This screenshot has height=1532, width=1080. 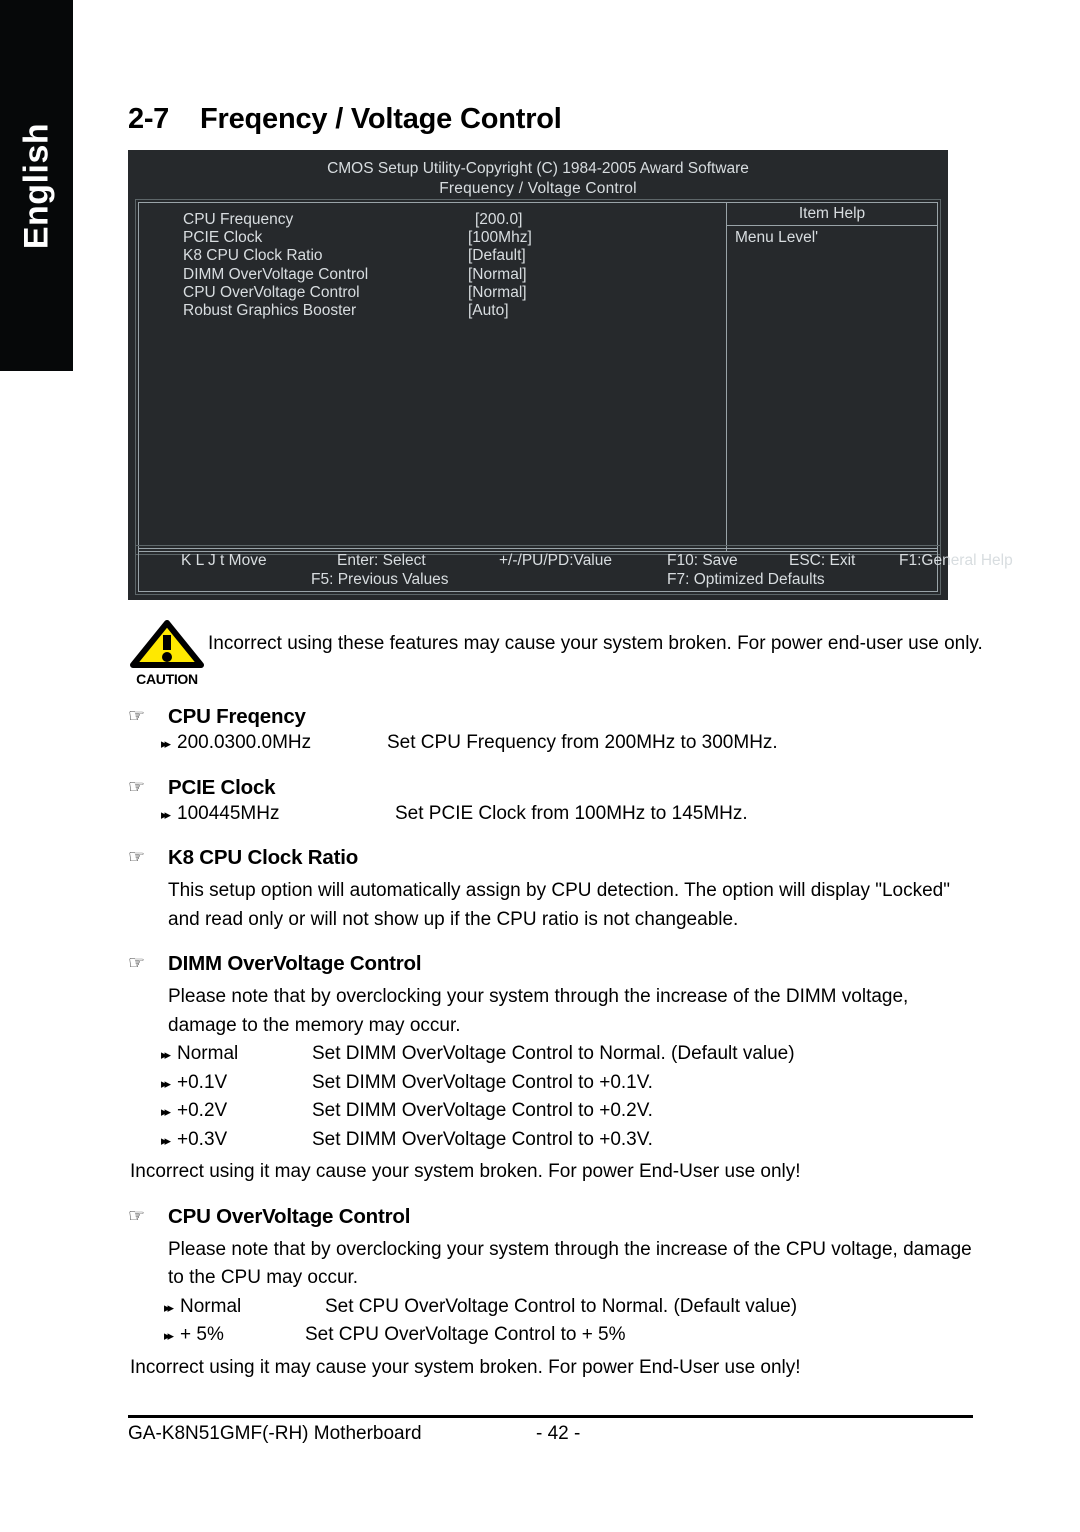 What do you see at coordinates (571, 813) in the screenshot?
I see `option-description: Set PCIE Clock from 100MHz to 145MHz.` at bounding box center [571, 813].